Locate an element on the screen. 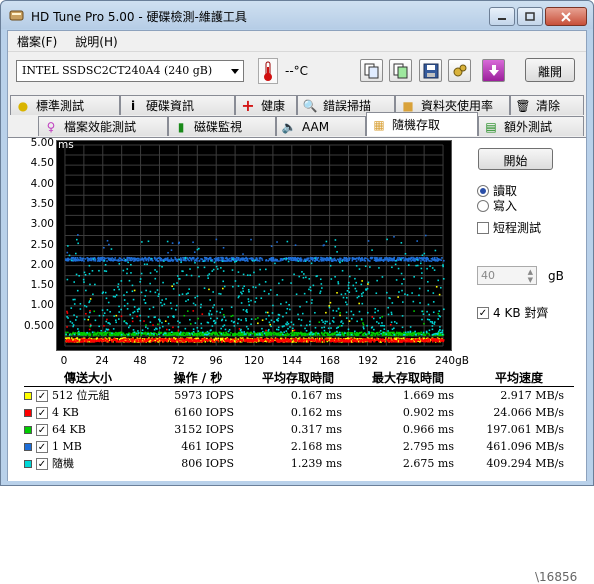  tab-erase: 🗑 清除 is located at coordinates (547, 105).